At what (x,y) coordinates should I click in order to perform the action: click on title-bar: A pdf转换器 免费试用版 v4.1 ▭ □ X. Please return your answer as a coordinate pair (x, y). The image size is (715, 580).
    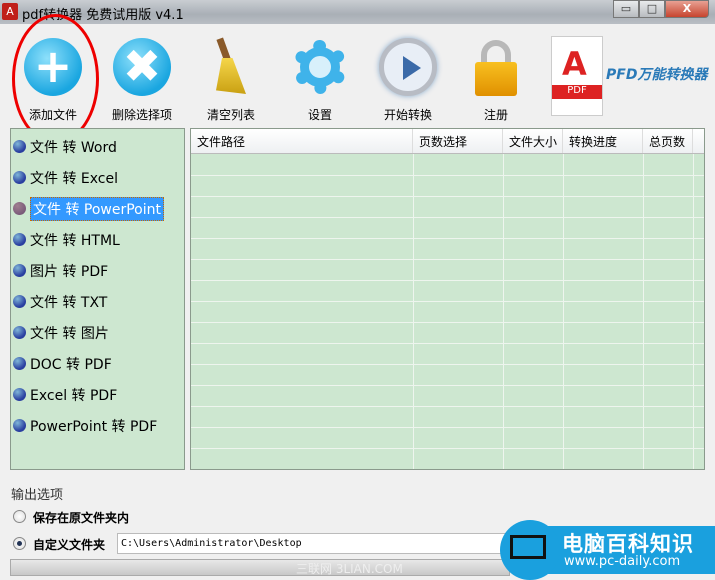
    Looking at the image, I should click on (357, 12).